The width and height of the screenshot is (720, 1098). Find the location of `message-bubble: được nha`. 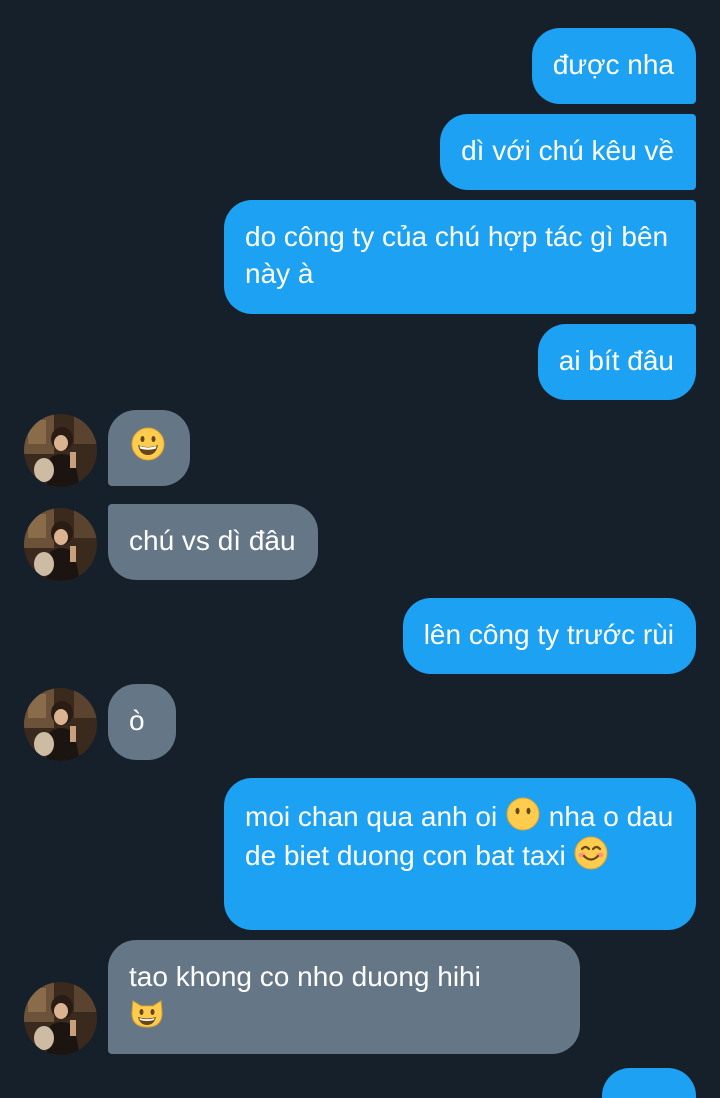

message-bubble: được nha is located at coordinates (613, 66).